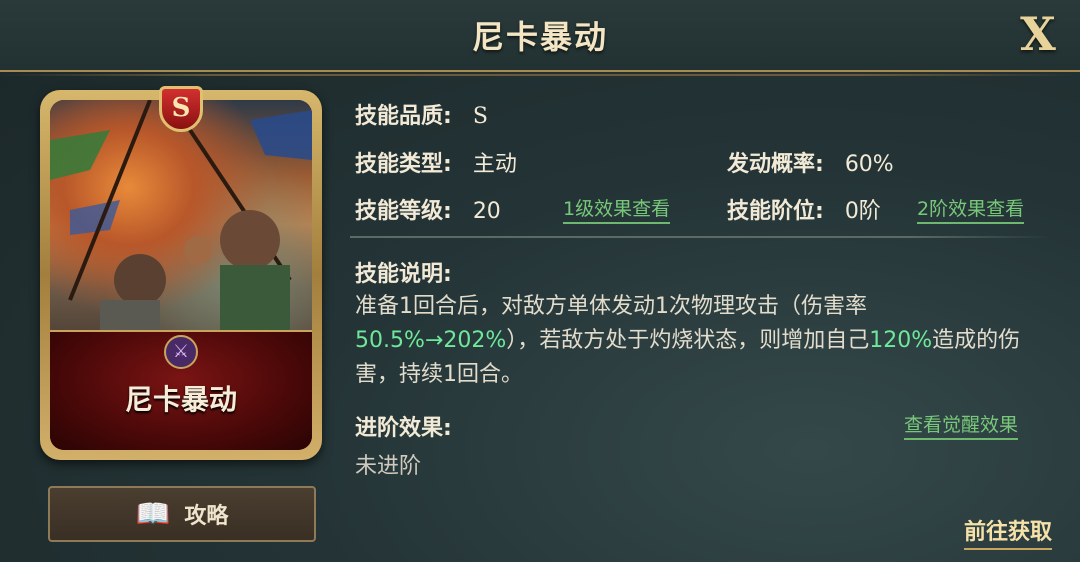  I want to click on awaken-effect-link: 查看觉醒效果, so click(961, 425).